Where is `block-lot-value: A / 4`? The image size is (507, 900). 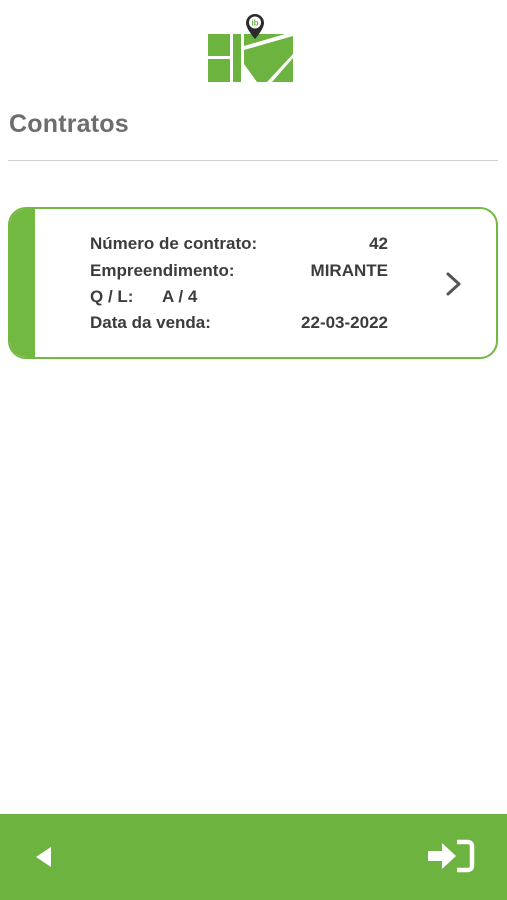 block-lot-value: A / 4 is located at coordinates (180, 296).